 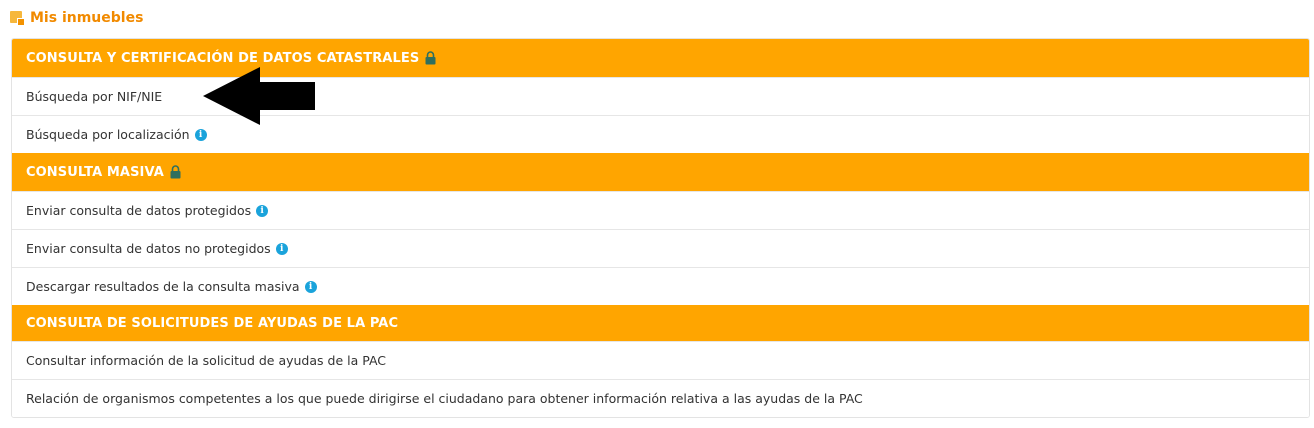 I want to click on menu-item-label: Búsqueda por localización, so click(x=108, y=134).